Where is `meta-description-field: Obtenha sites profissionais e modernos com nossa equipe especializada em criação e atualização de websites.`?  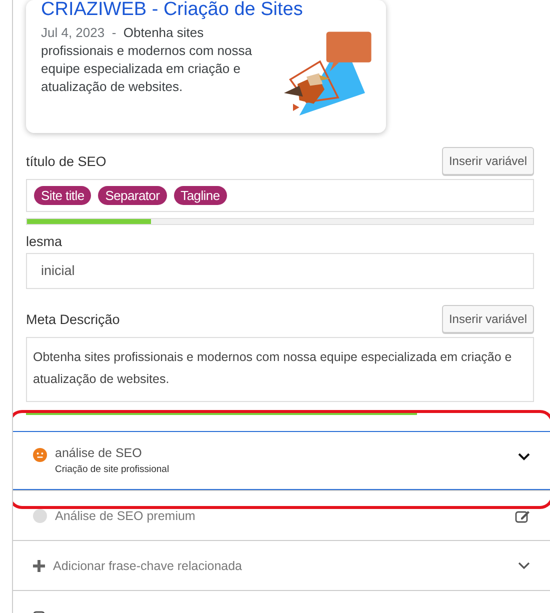 meta-description-field: Obtenha sites profissionais e modernos com nossa equipe especializada em criação e atualização de websites. is located at coordinates (280, 369).